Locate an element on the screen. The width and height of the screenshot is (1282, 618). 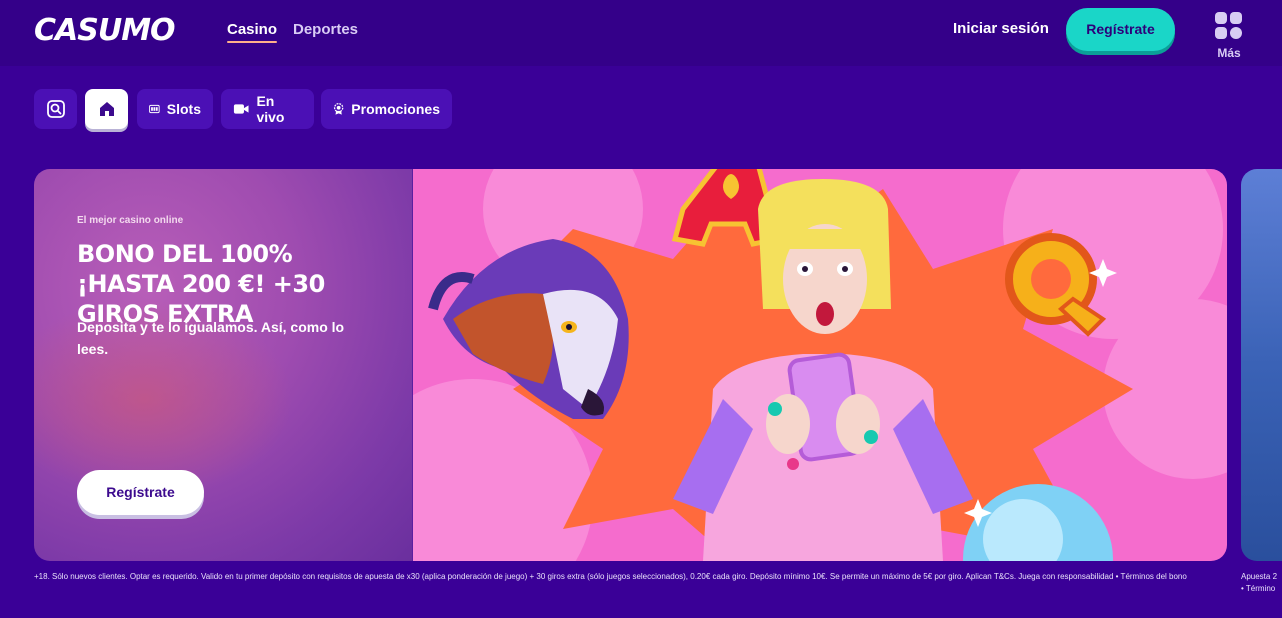
search-icon is located at coordinates (55, 109).